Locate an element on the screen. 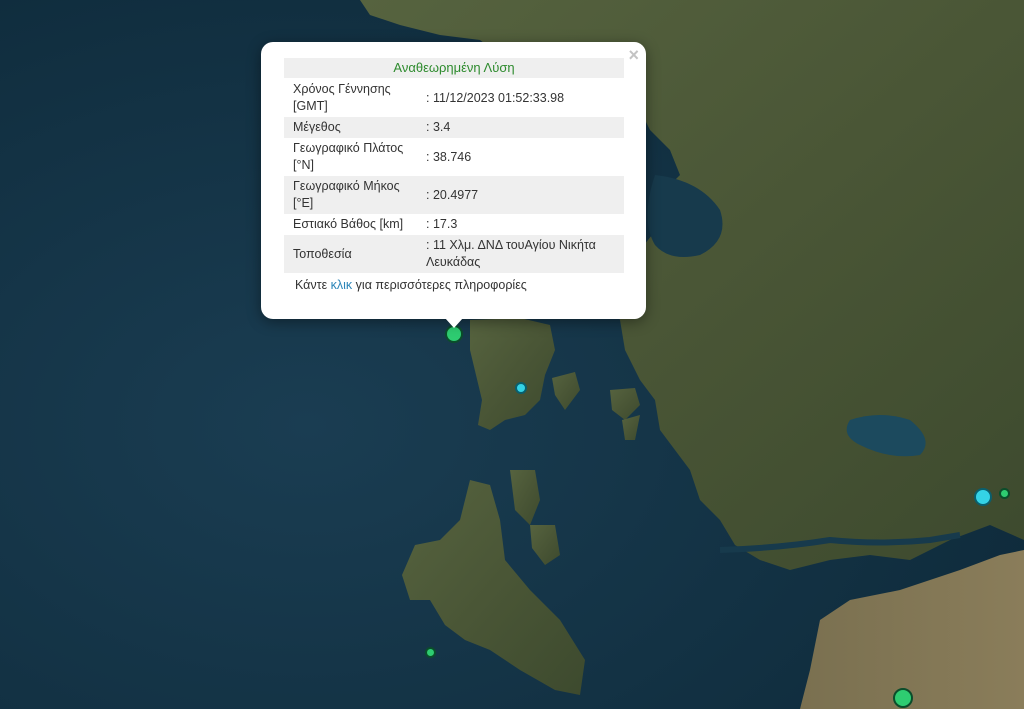 The width and height of the screenshot is (1024, 709). more-info-prefix: Κάντε is located at coordinates (313, 285).